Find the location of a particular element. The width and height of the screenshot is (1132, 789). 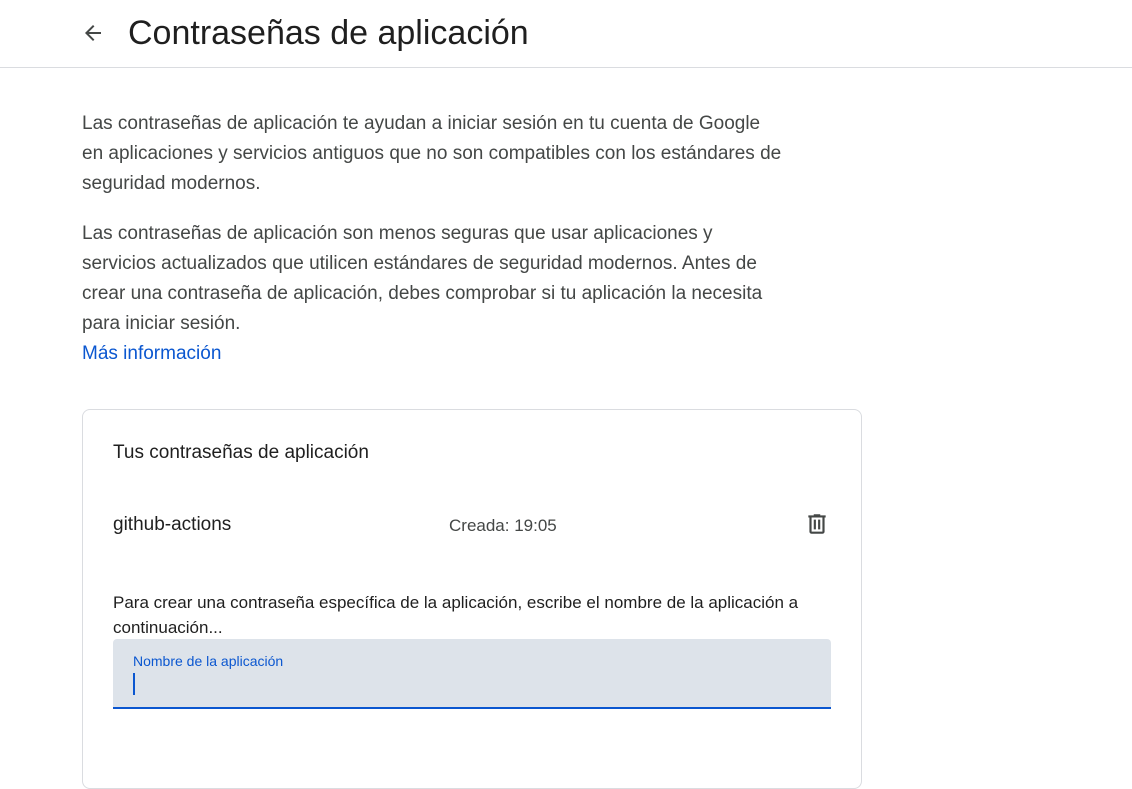

page-header: Contraseñas de aplicación is located at coordinates (566, 34).